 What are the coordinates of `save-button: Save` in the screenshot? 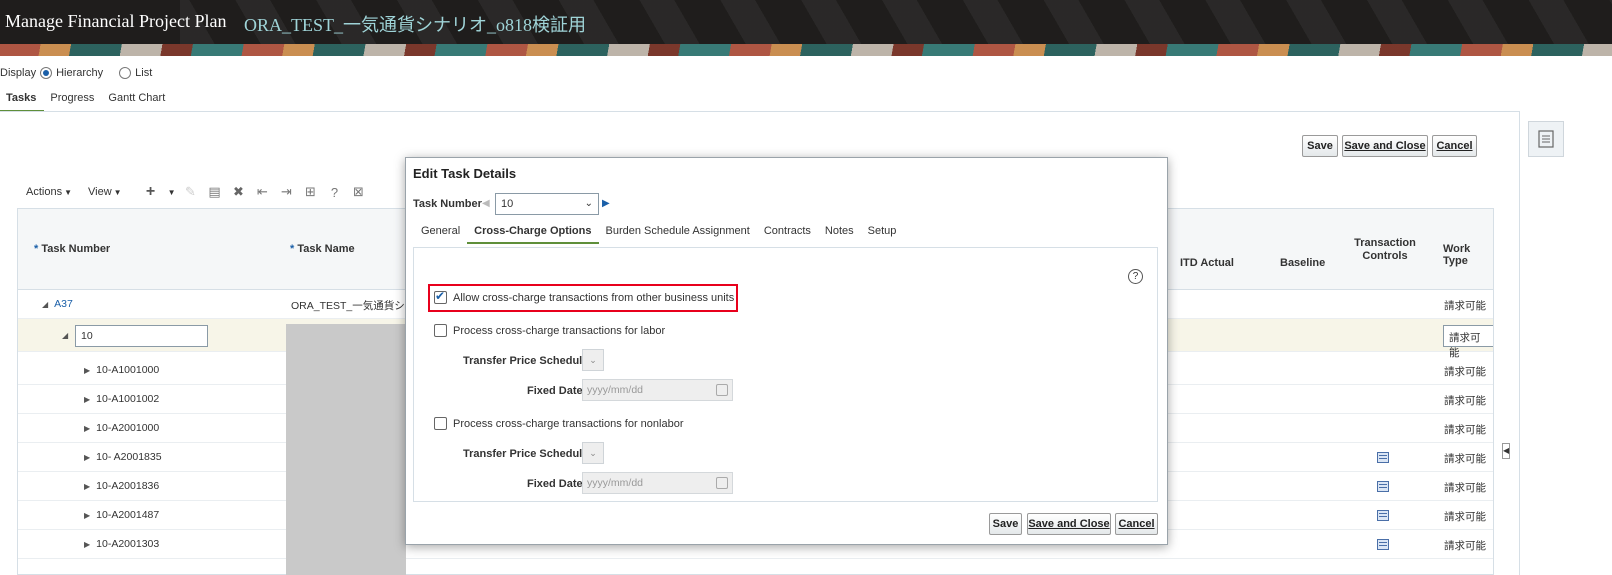 It's located at (1320, 146).